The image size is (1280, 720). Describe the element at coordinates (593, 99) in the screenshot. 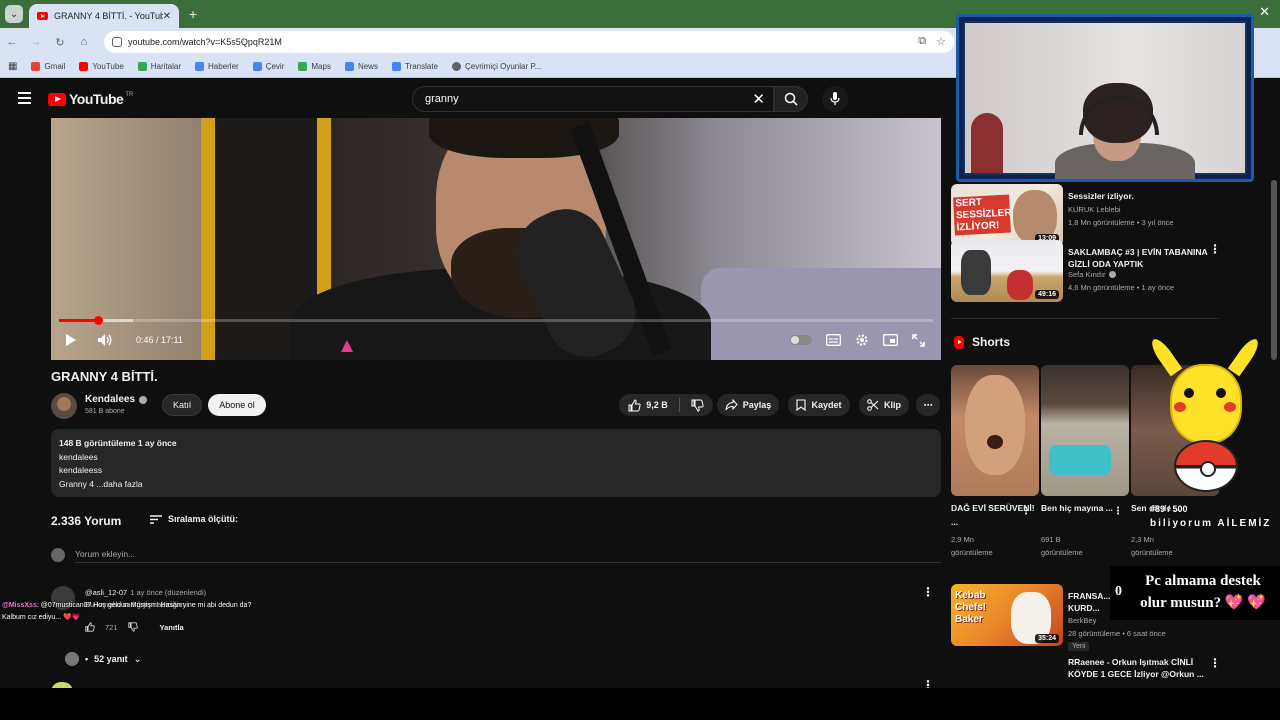

I see `search-input: granny ✕` at that location.